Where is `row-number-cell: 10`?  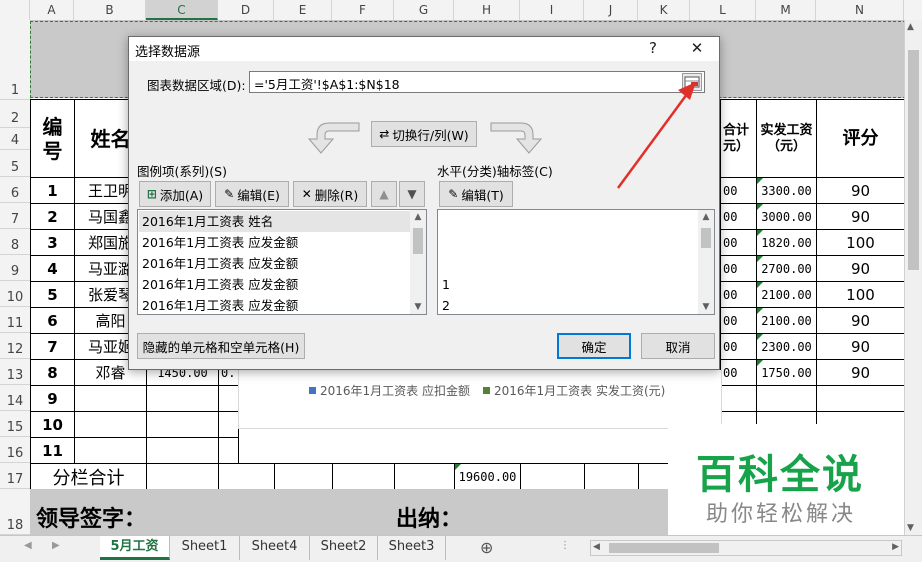 row-number-cell: 10 is located at coordinates (52, 424).